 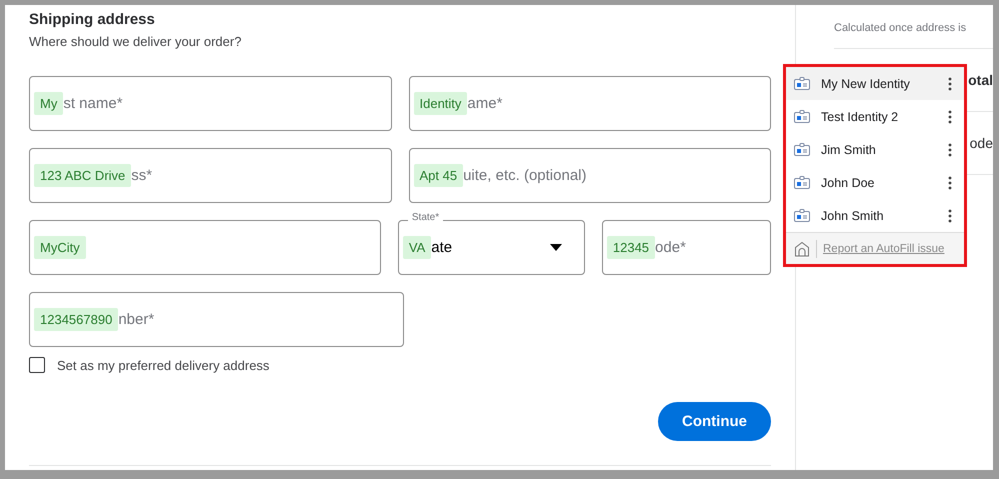 I want to click on field-placeholder: ss*, so click(x=141, y=175).